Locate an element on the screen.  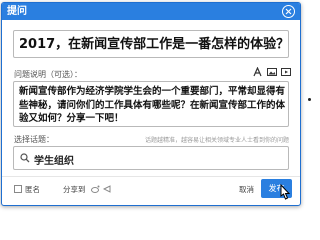
anonymous-label: 匿名 is located at coordinates (32, 189).